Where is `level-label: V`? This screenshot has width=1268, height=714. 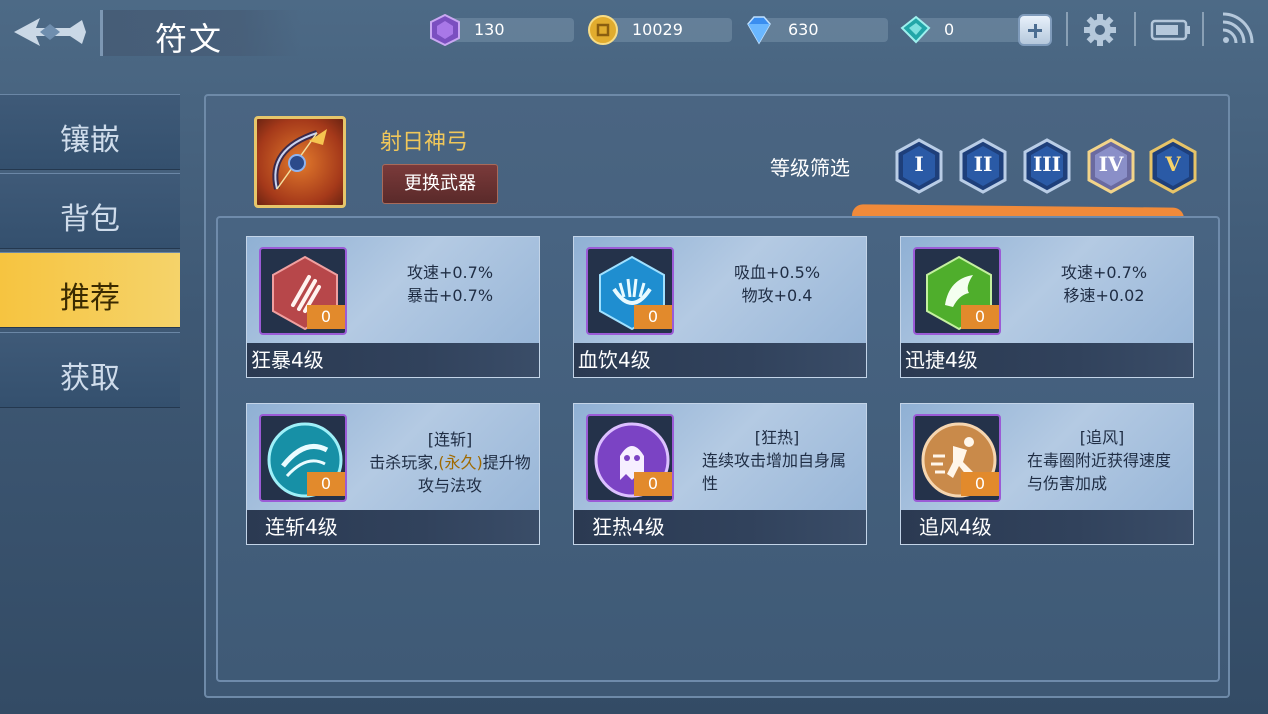
level-label: V is located at coordinates (1173, 164).